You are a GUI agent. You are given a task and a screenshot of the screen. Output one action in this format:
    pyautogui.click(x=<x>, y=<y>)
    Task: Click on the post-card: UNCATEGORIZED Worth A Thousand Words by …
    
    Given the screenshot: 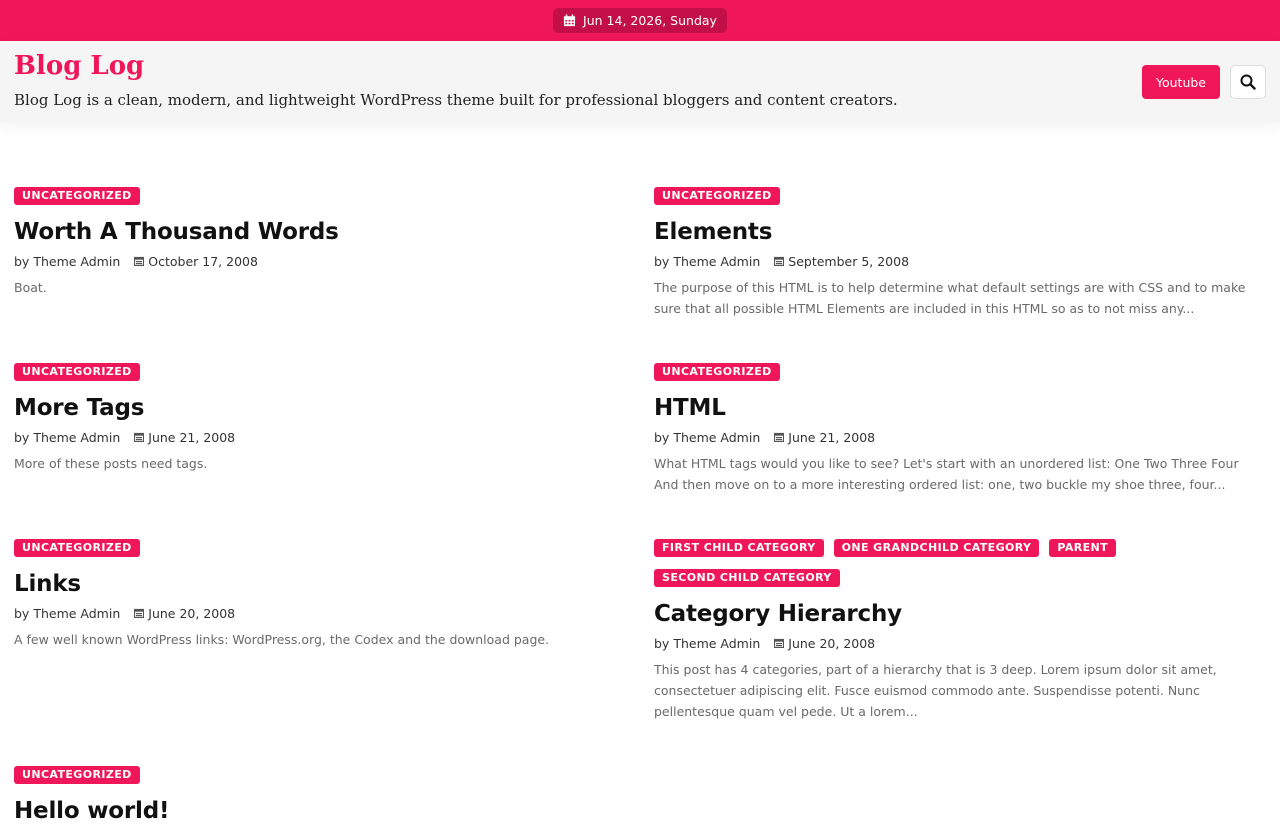 What is the action you would take?
    pyautogui.click(x=319, y=242)
    